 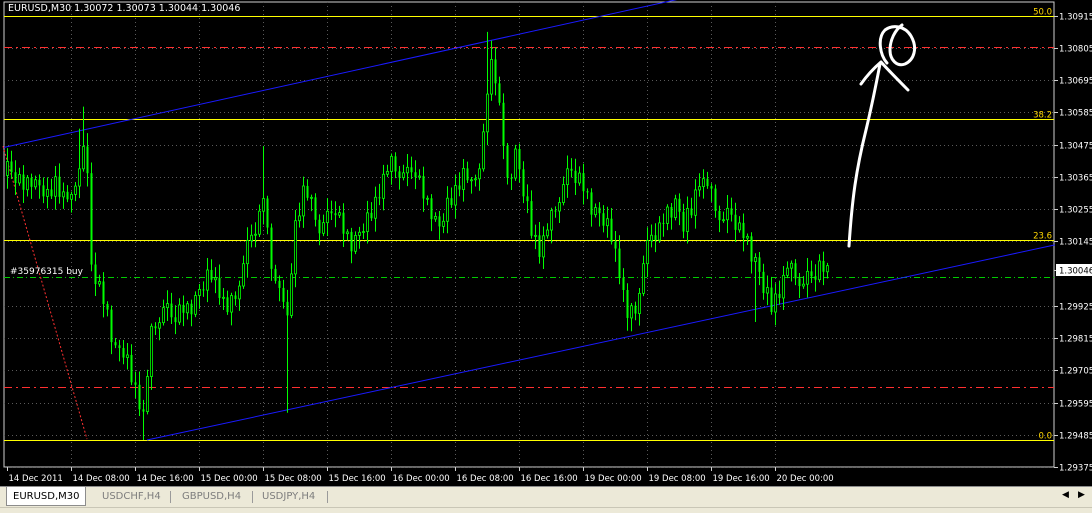 What do you see at coordinates (1042, 116) in the screenshot?
I see `fibonacci-level-label: 38.2` at bounding box center [1042, 116].